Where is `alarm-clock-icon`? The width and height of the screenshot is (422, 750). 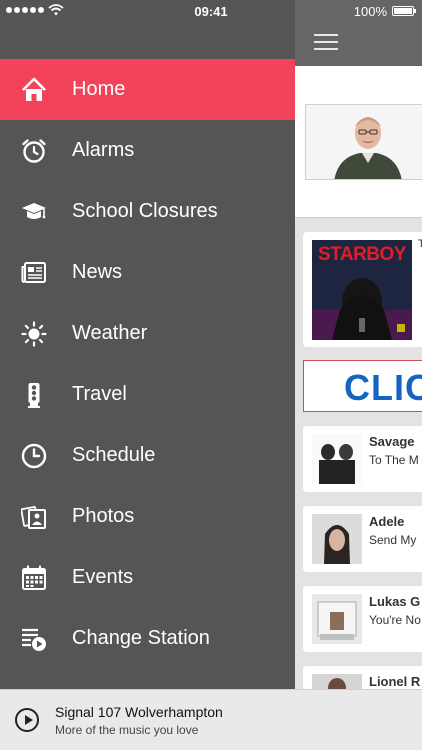
alarm-clock-icon is located at coordinates (34, 151).